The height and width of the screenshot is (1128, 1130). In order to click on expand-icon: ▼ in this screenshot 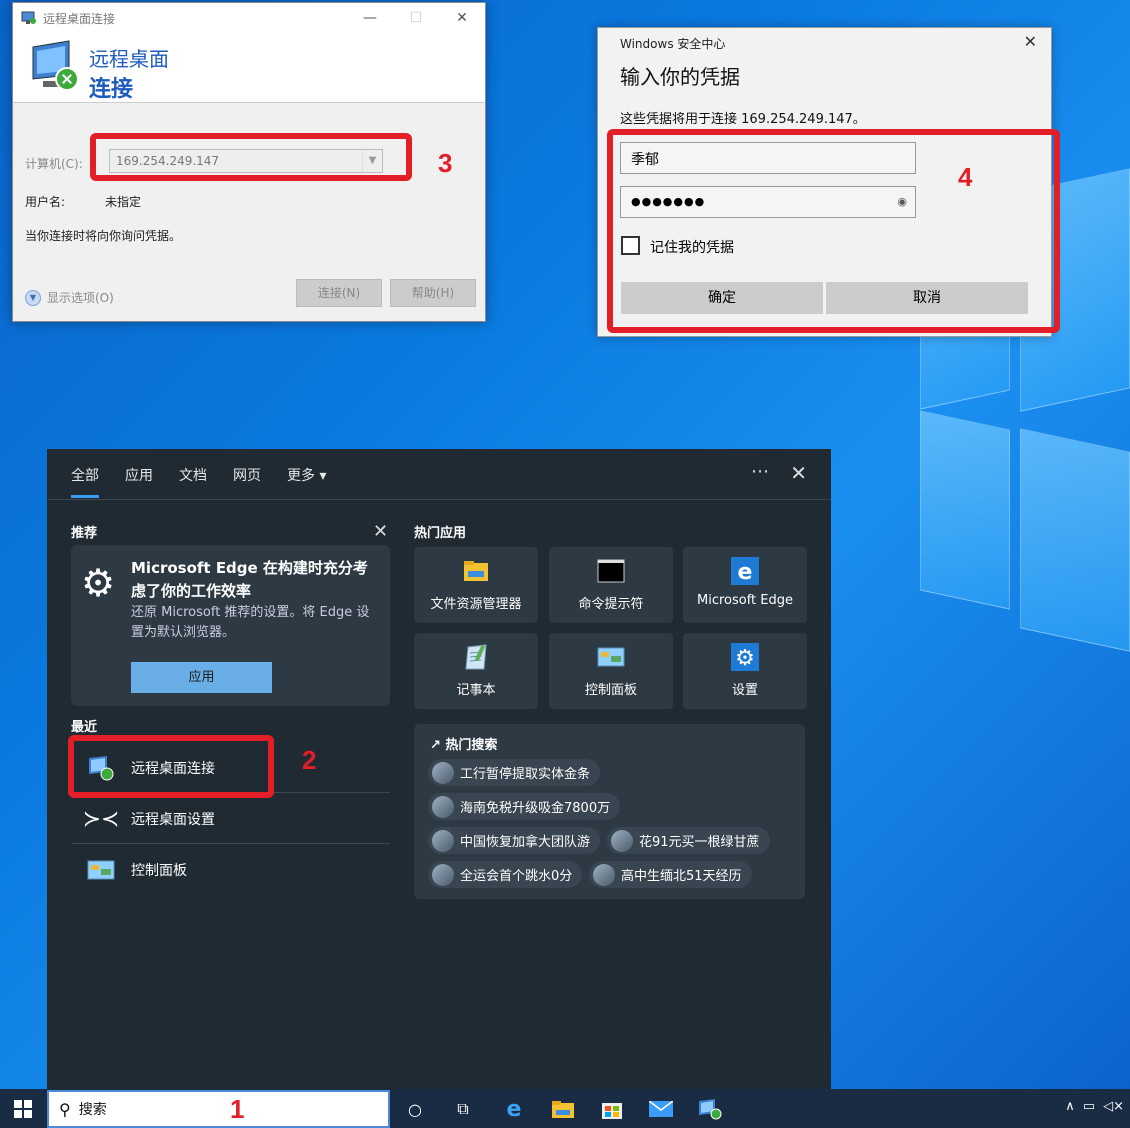, I will do `click(33, 297)`.